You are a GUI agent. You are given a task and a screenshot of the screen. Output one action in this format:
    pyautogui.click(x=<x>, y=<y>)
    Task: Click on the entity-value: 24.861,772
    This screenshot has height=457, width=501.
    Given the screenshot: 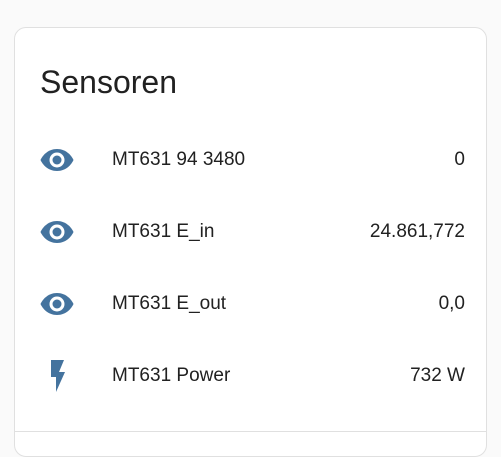 What is the action you would take?
    pyautogui.click(x=417, y=231)
    